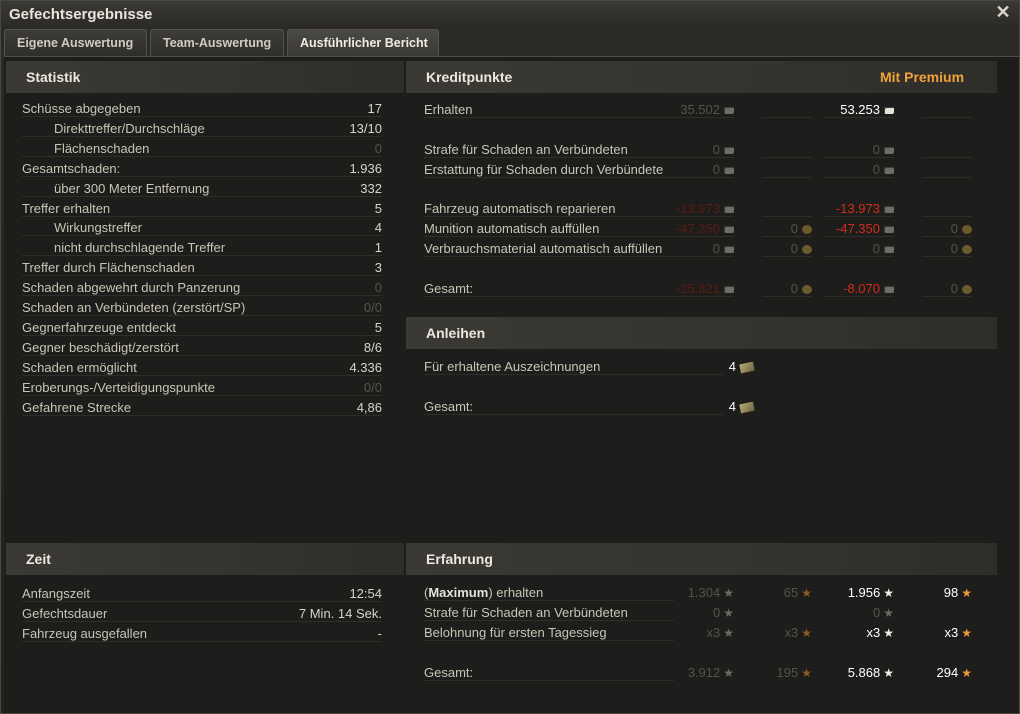 The width and height of the screenshot is (1020, 714). I want to click on stat-label: Schaden abgewehrt durch Panzerung, so click(131, 287).